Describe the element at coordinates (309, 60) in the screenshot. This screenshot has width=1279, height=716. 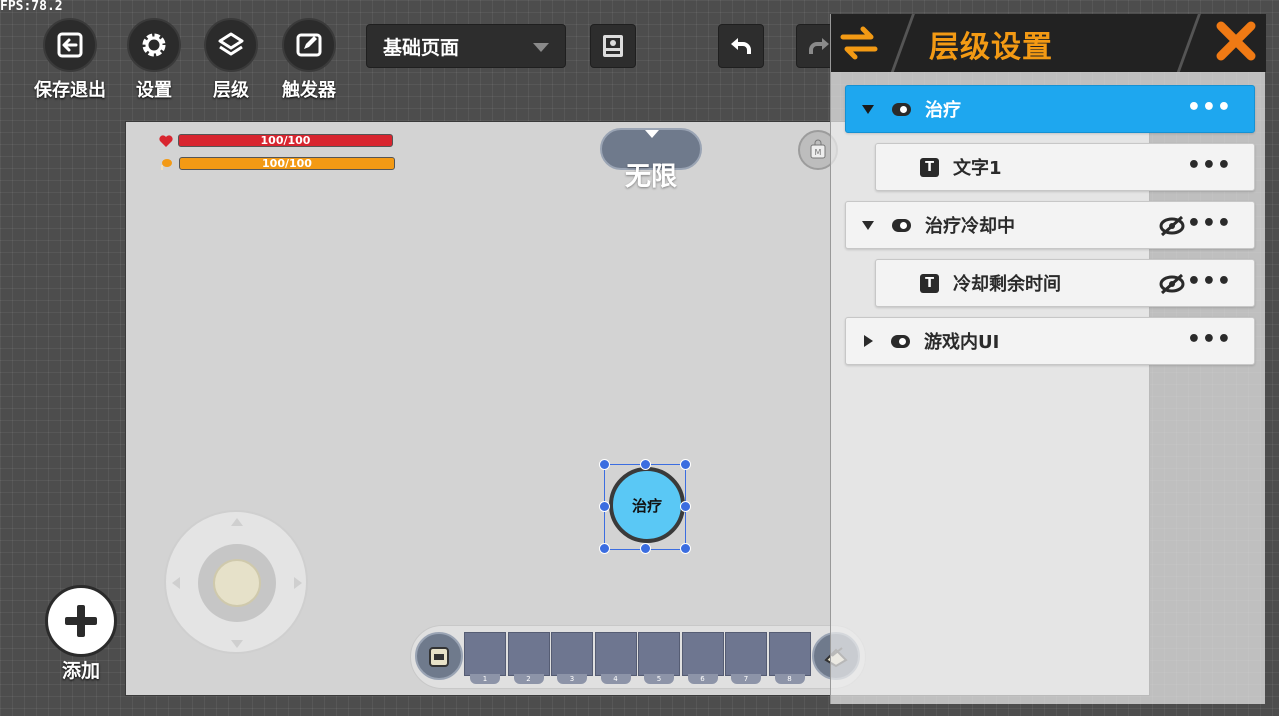
I see `triggers-button: 触发器` at that location.